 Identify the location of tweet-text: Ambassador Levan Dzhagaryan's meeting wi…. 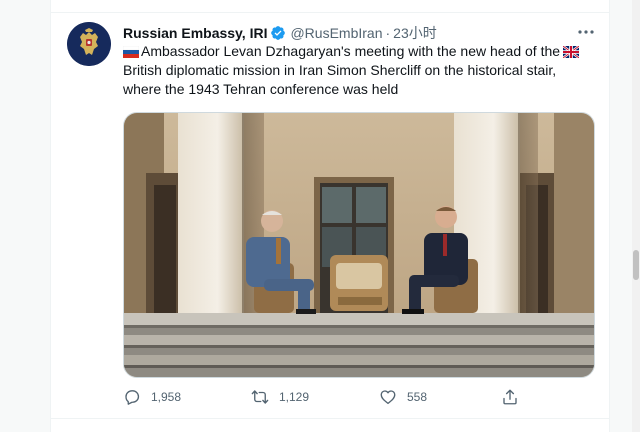
(358, 70).